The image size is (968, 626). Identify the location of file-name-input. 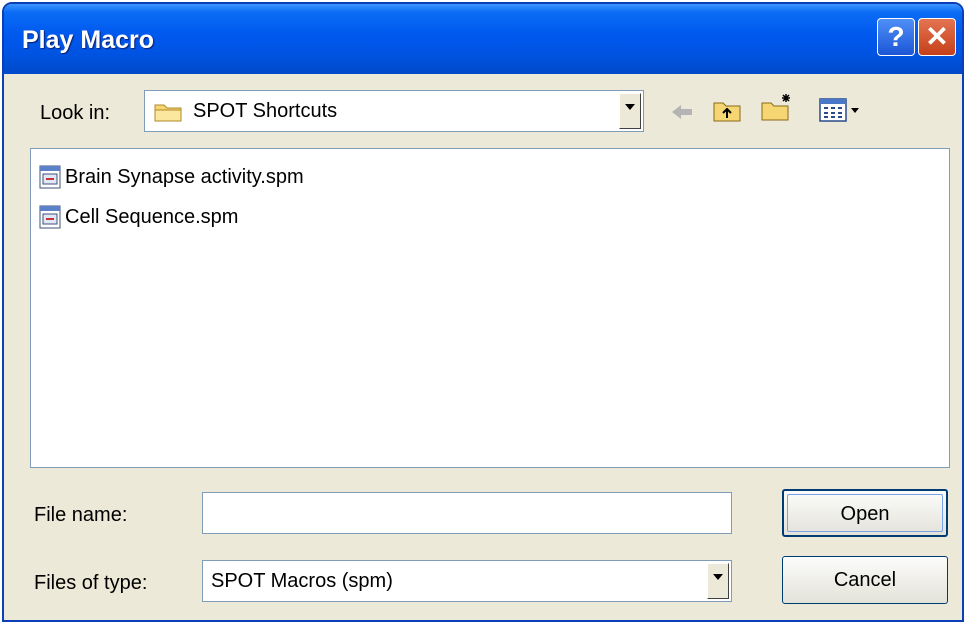
(467, 513).